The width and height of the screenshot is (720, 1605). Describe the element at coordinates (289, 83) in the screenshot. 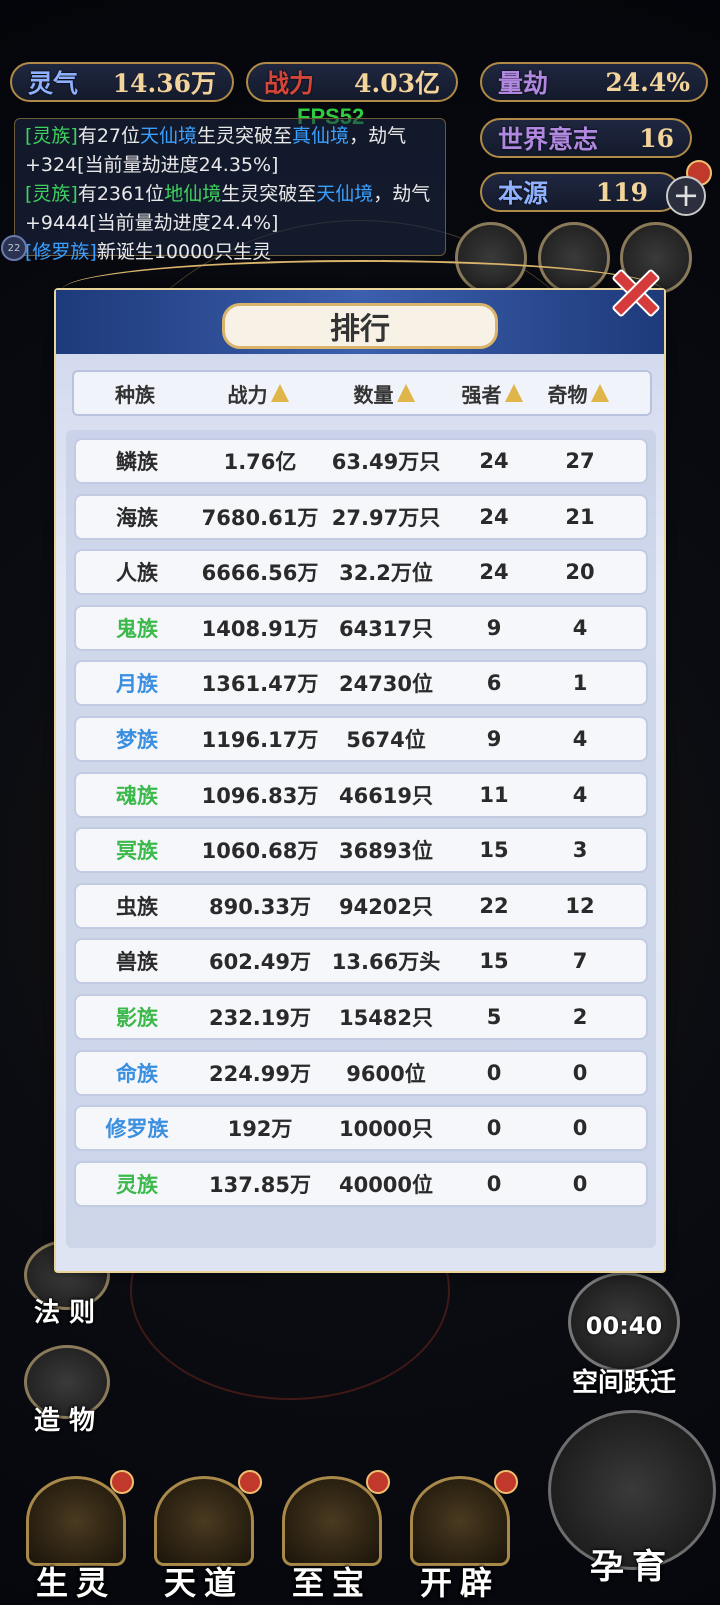

I see `stat-zhanli-label: 战力` at that location.